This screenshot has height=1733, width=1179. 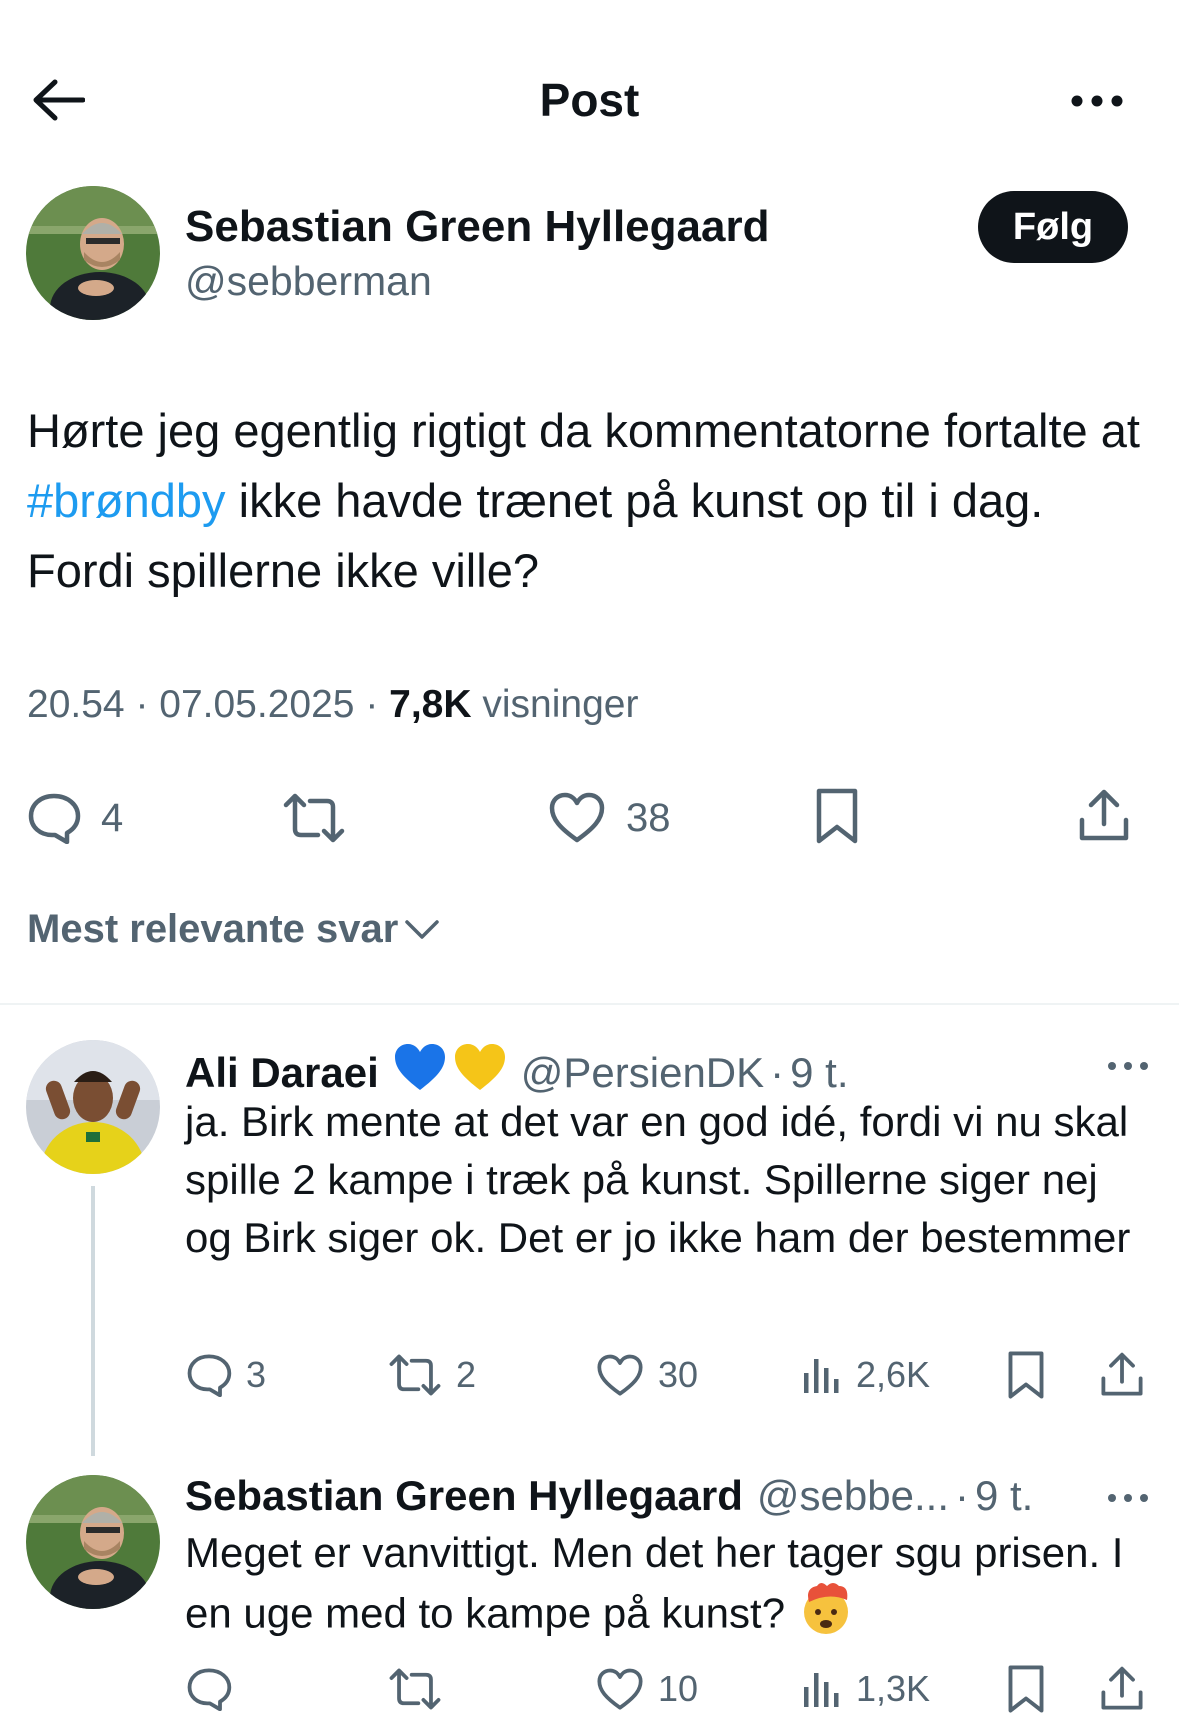 What do you see at coordinates (256, 1374) in the screenshot?
I see `reply-reply-count: 3` at bounding box center [256, 1374].